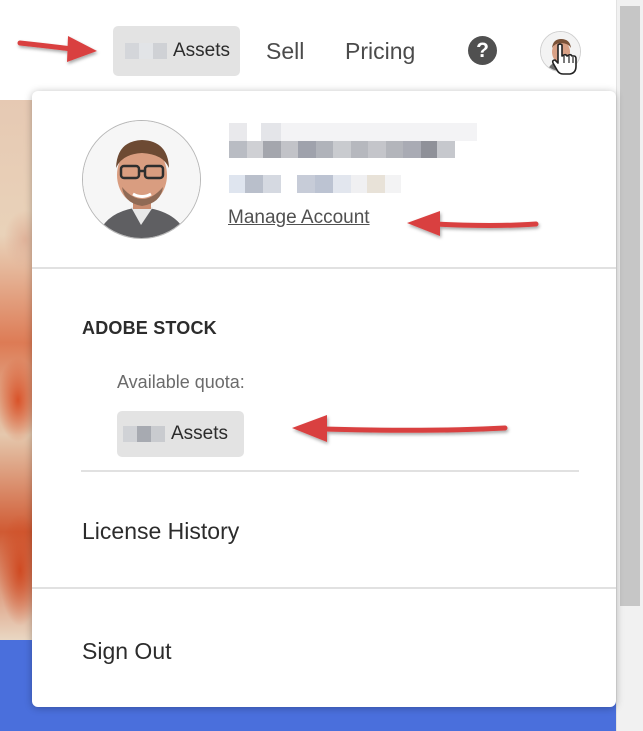 This screenshot has height=731, width=643. I want to click on profile-photo-image, so click(141, 179).